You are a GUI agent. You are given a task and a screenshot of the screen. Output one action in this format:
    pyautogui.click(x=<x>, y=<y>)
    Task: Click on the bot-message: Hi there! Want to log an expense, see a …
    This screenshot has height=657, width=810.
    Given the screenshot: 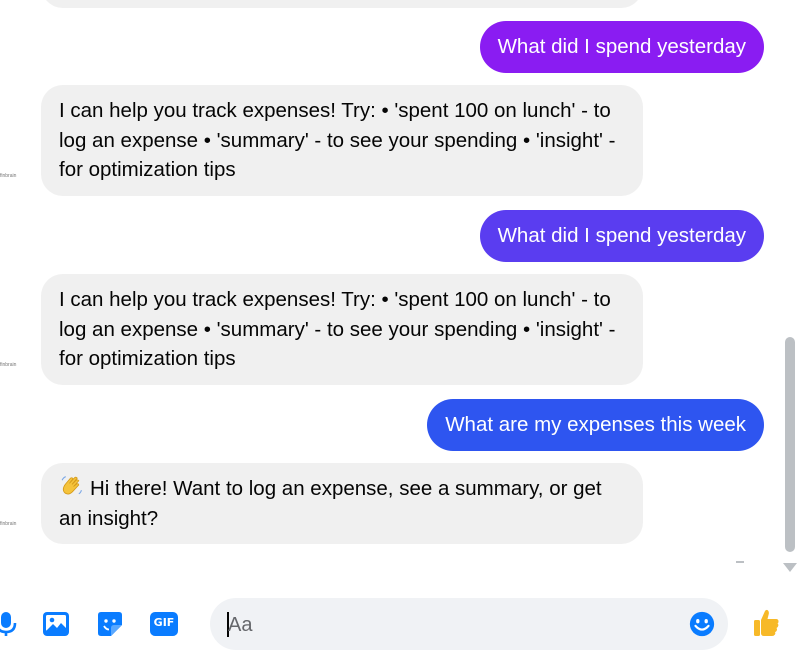 What is the action you would take?
    pyautogui.click(x=342, y=503)
    